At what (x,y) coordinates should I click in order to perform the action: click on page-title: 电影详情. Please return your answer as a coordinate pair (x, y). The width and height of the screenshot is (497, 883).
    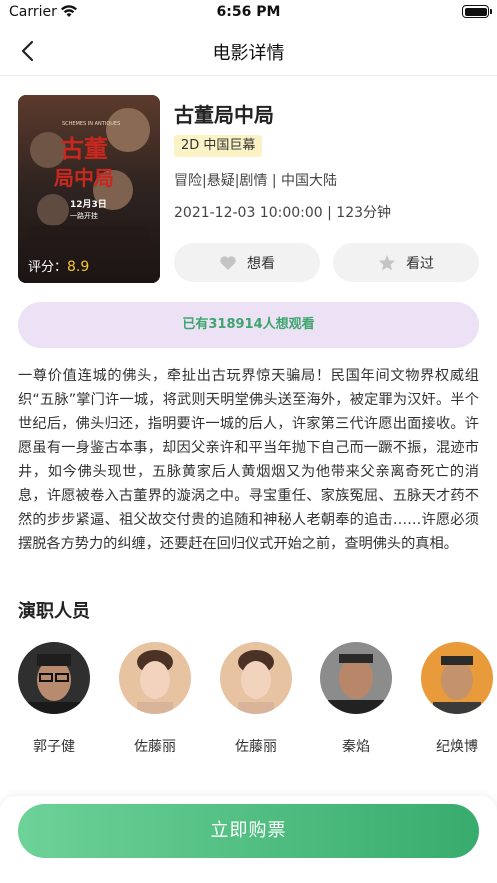
    Looking at the image, I should click on (248, 53).